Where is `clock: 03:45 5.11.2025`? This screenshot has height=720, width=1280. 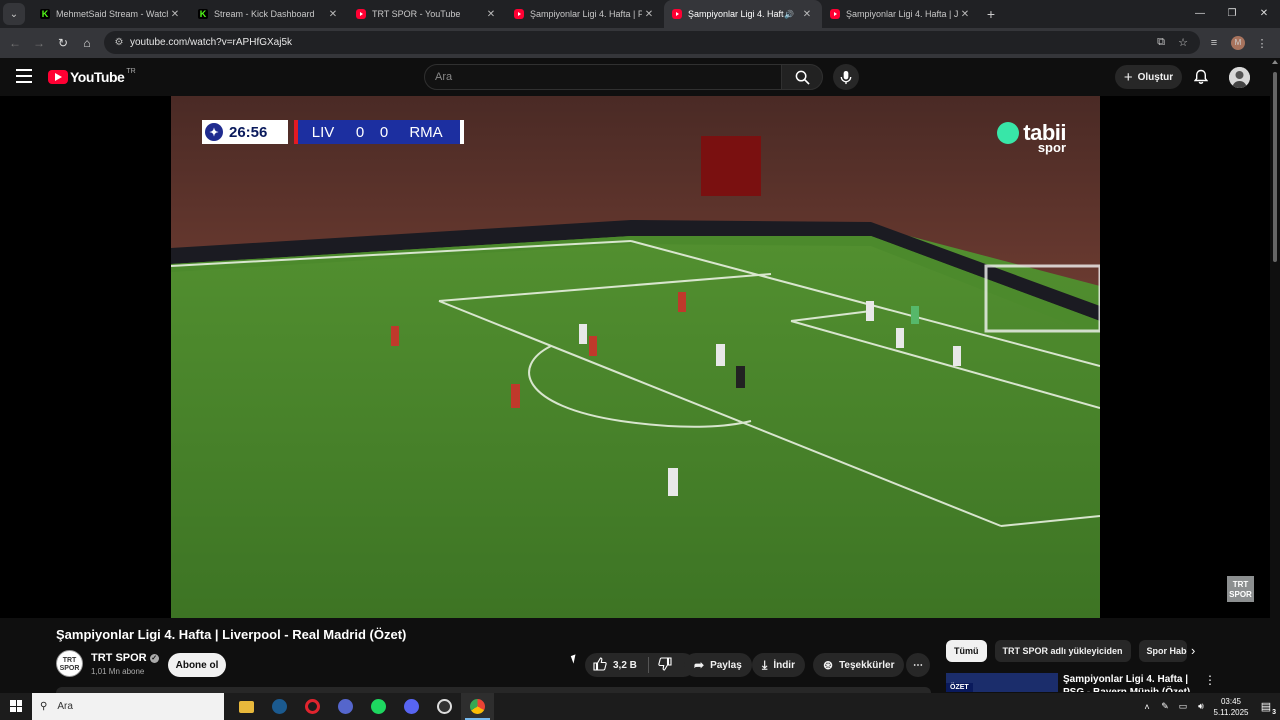 clock: 03:45 5.11.2025 is located at coordinates (1231, 707).